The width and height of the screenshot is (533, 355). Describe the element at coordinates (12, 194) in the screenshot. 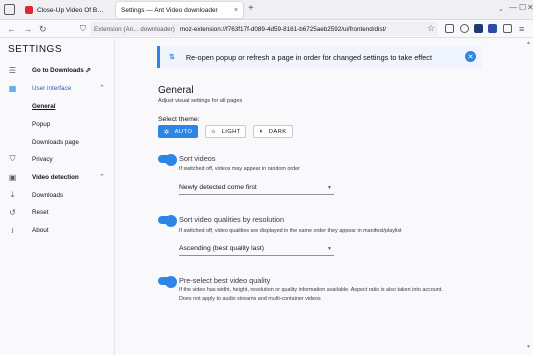

I see `download-icon: ⤓` at that location.